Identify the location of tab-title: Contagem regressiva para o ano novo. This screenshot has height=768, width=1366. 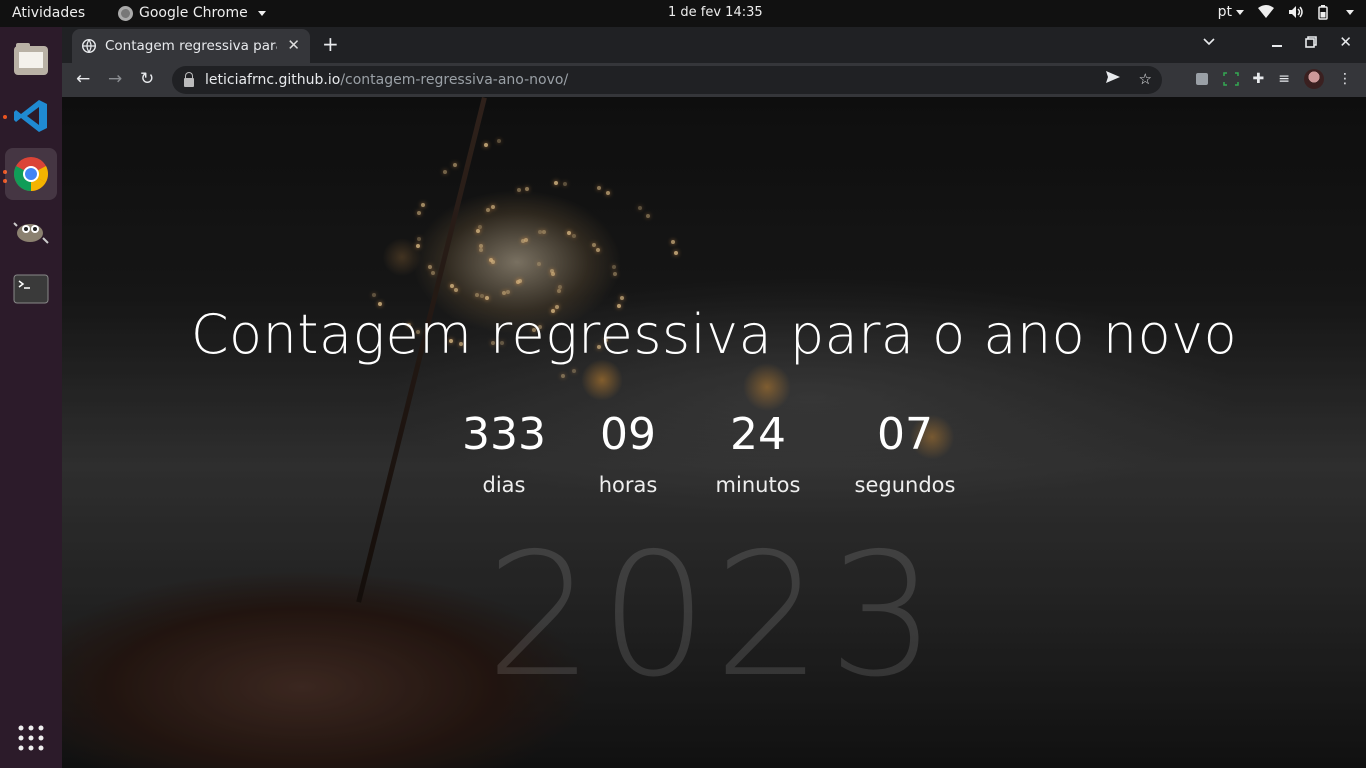
(191, 46).